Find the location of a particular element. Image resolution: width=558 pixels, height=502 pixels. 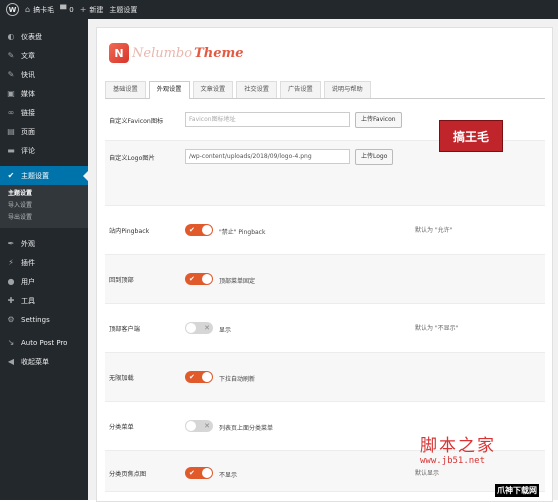

sidebar-item-label: 收起菜单 is located at coordinates (35, 361).